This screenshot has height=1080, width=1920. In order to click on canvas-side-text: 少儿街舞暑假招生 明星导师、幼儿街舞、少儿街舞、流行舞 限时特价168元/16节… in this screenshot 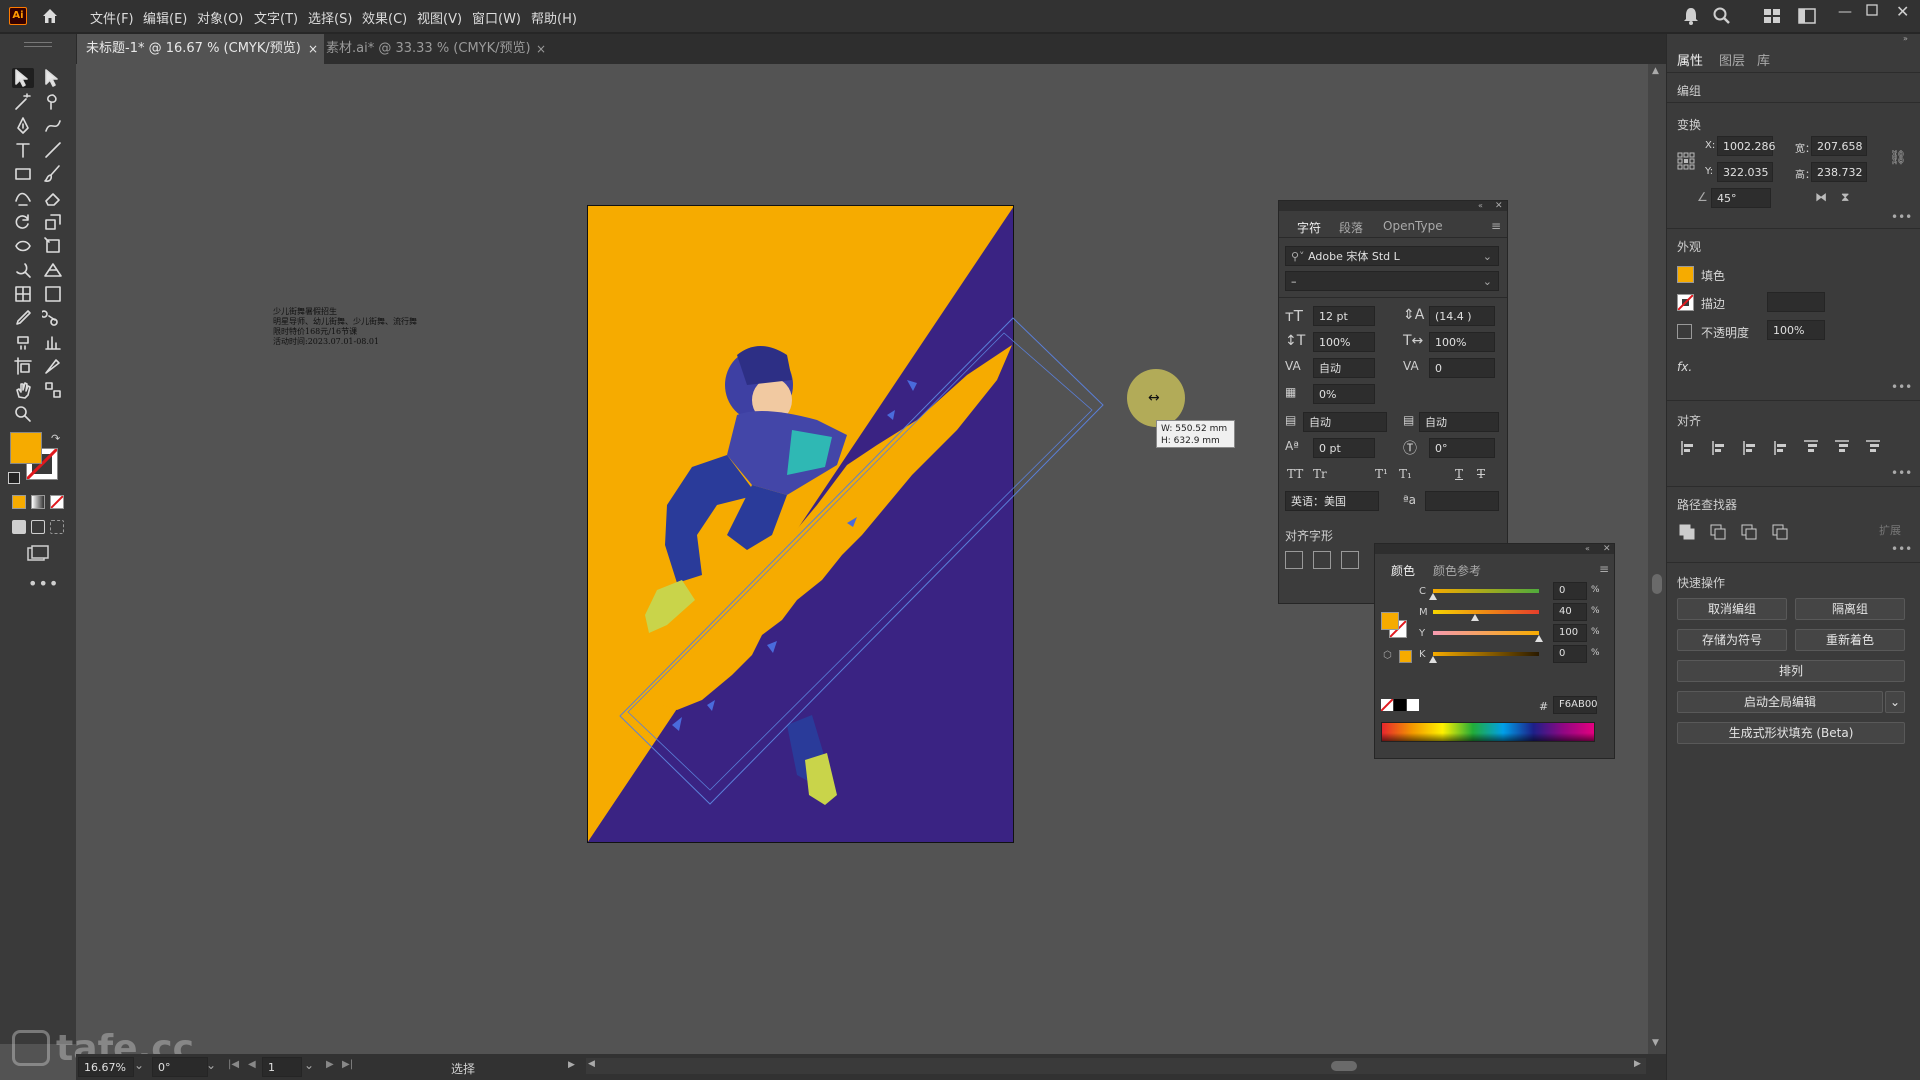, I will do `click(345, 327)`.